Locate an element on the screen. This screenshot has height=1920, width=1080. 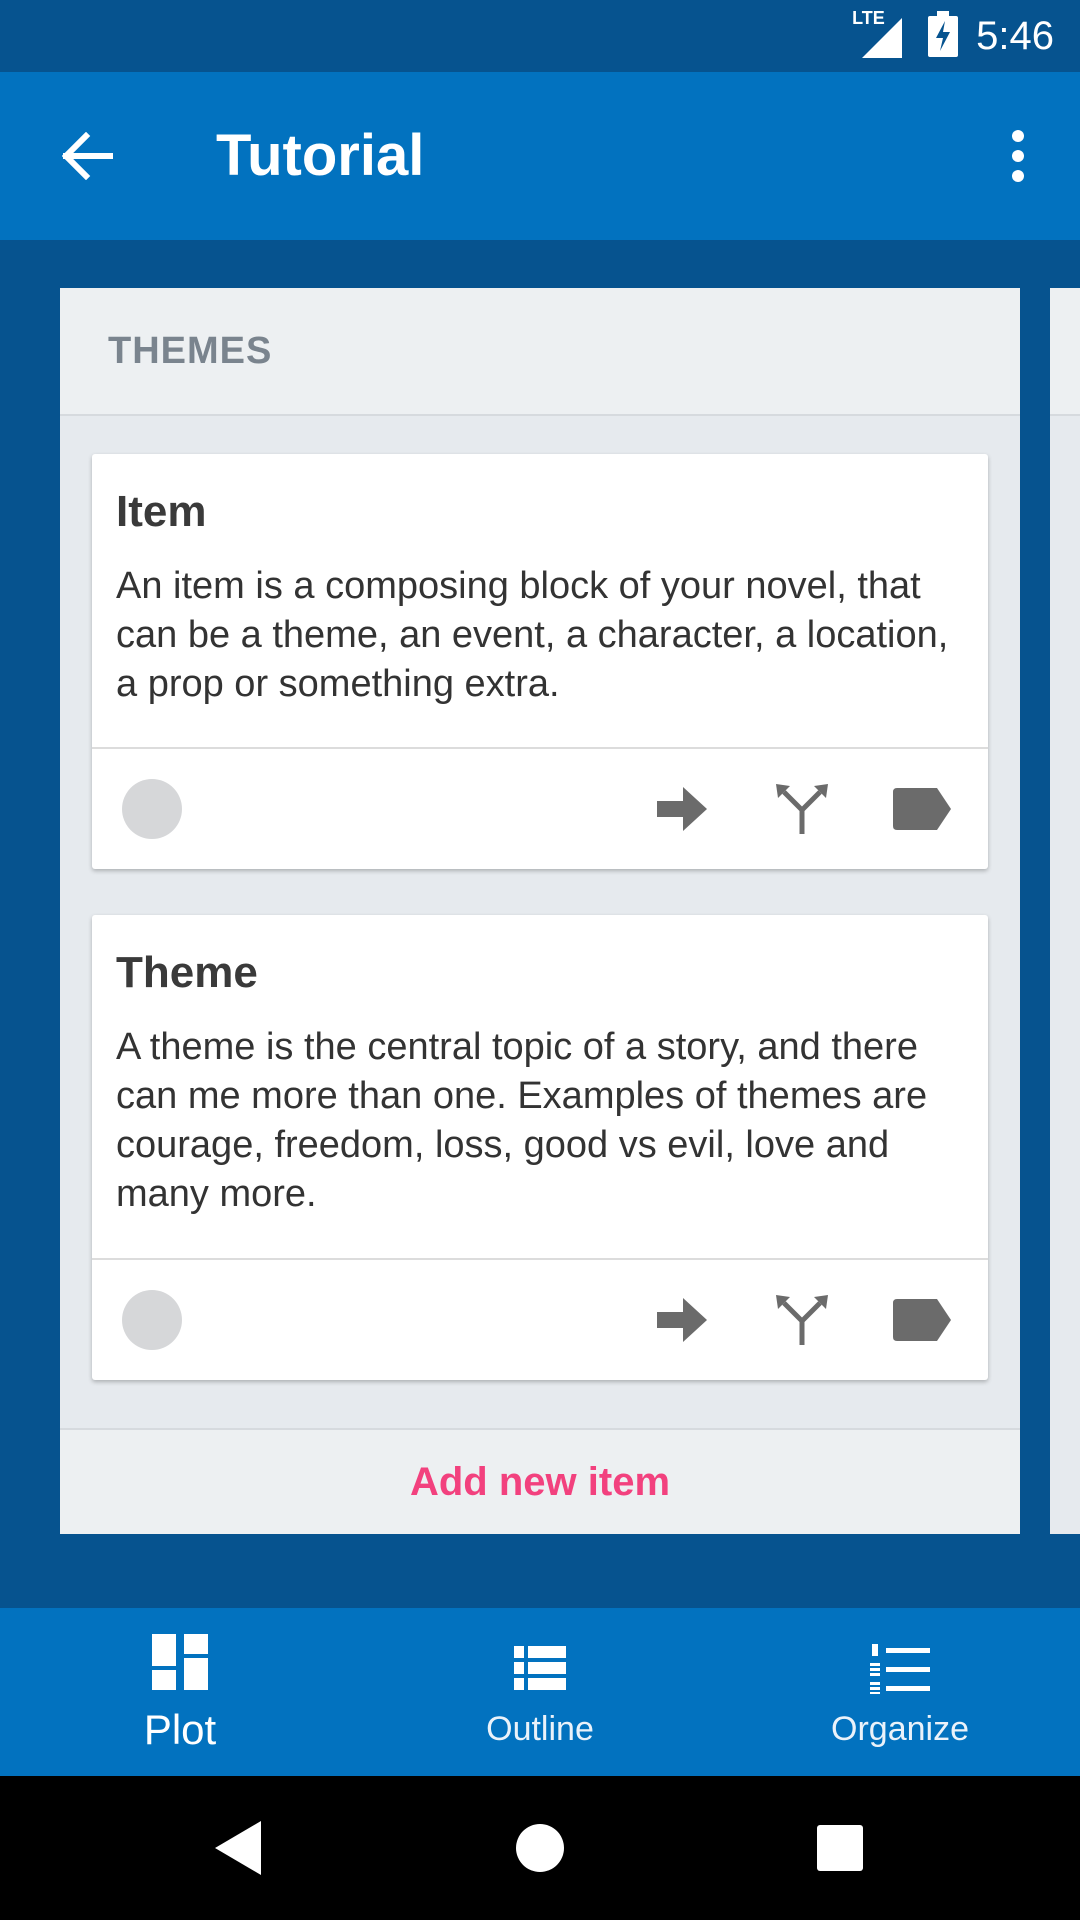
card-title: Theme is located at coordinates (187, 972).